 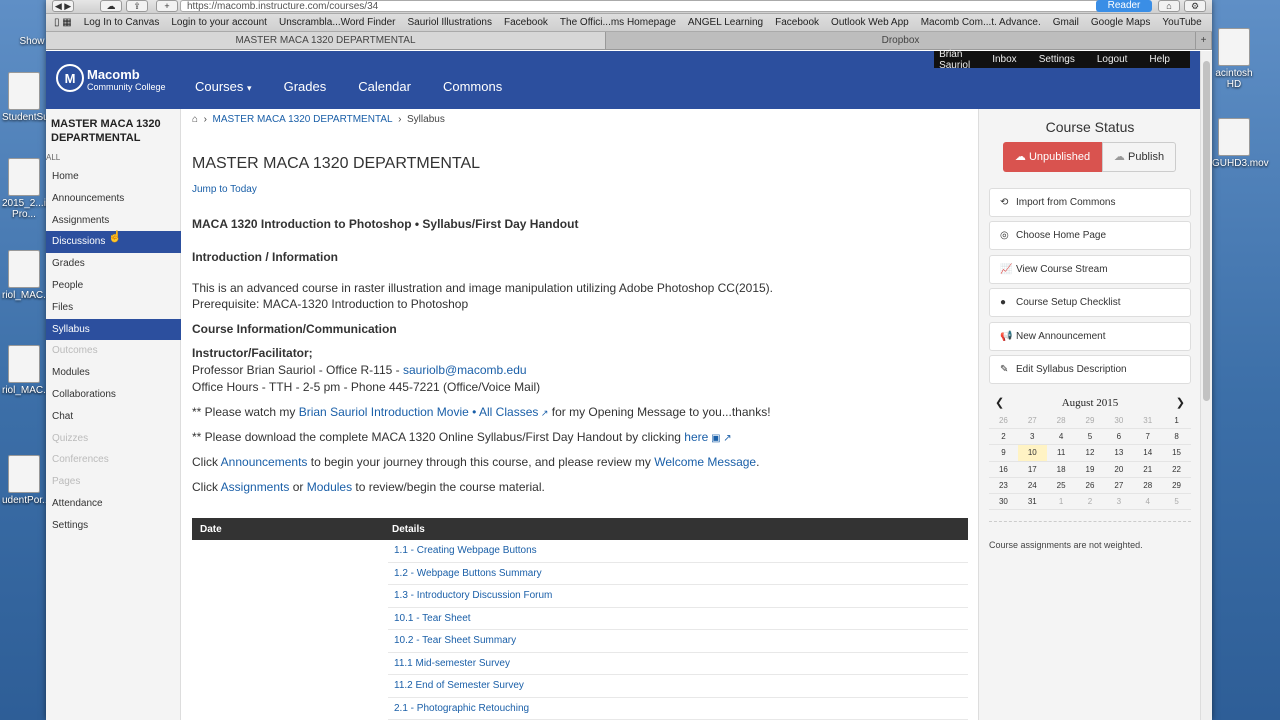 I want to click on home-icon: ⌂, so click(x=1169, y=6).